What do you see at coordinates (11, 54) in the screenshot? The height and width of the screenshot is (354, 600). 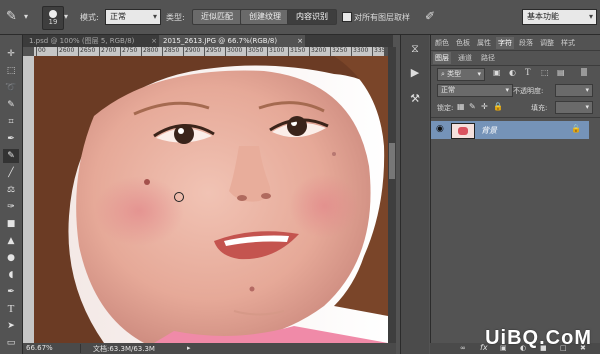 I see `move-tool-icon: ✛` at bounding box center [11, 54].